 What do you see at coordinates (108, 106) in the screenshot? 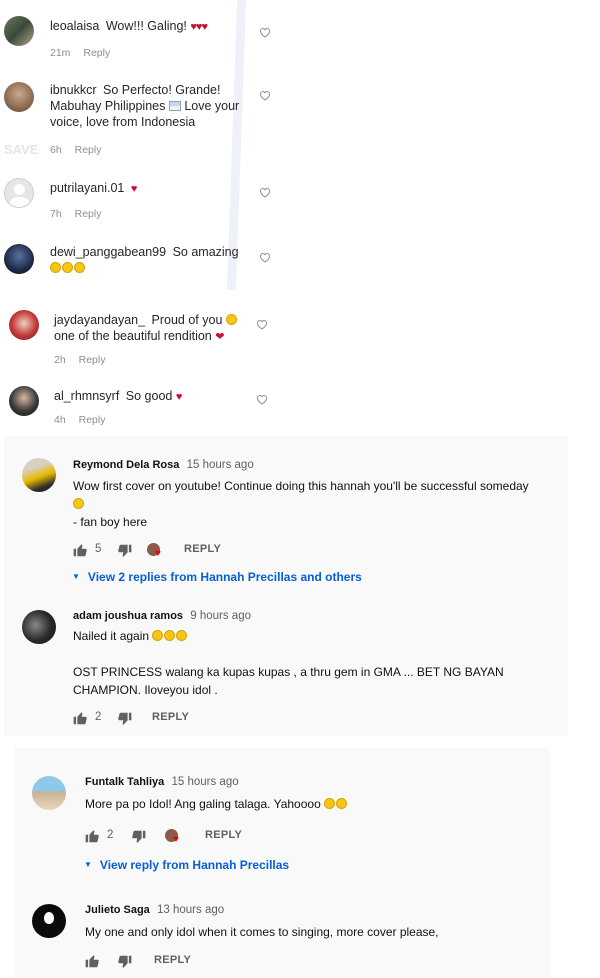
I see `comment-text: Mabuhay Philippines` at bounding box center [108, 106].